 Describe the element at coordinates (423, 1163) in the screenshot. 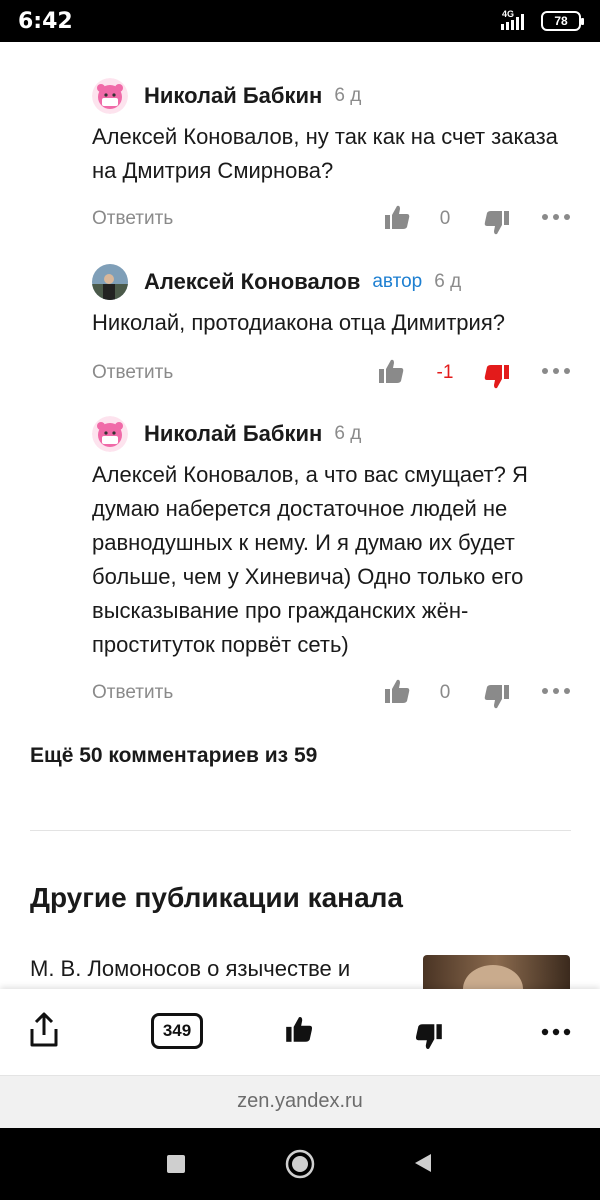

I see `back-icon` at that location.